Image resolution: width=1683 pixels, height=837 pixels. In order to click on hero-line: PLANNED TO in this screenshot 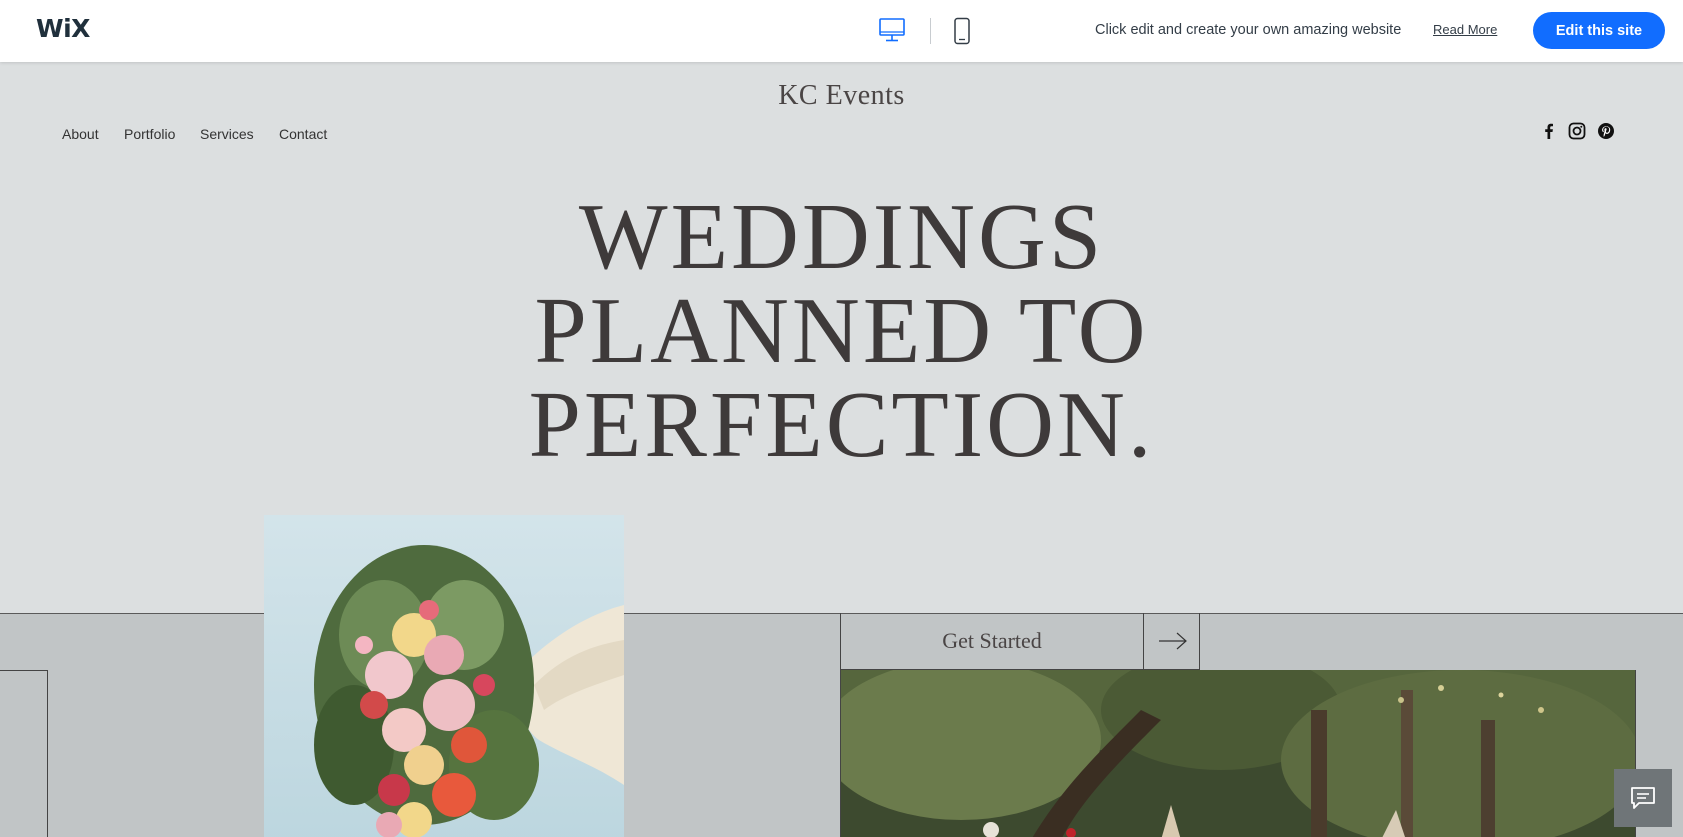, I will do `click(841, 331)`.